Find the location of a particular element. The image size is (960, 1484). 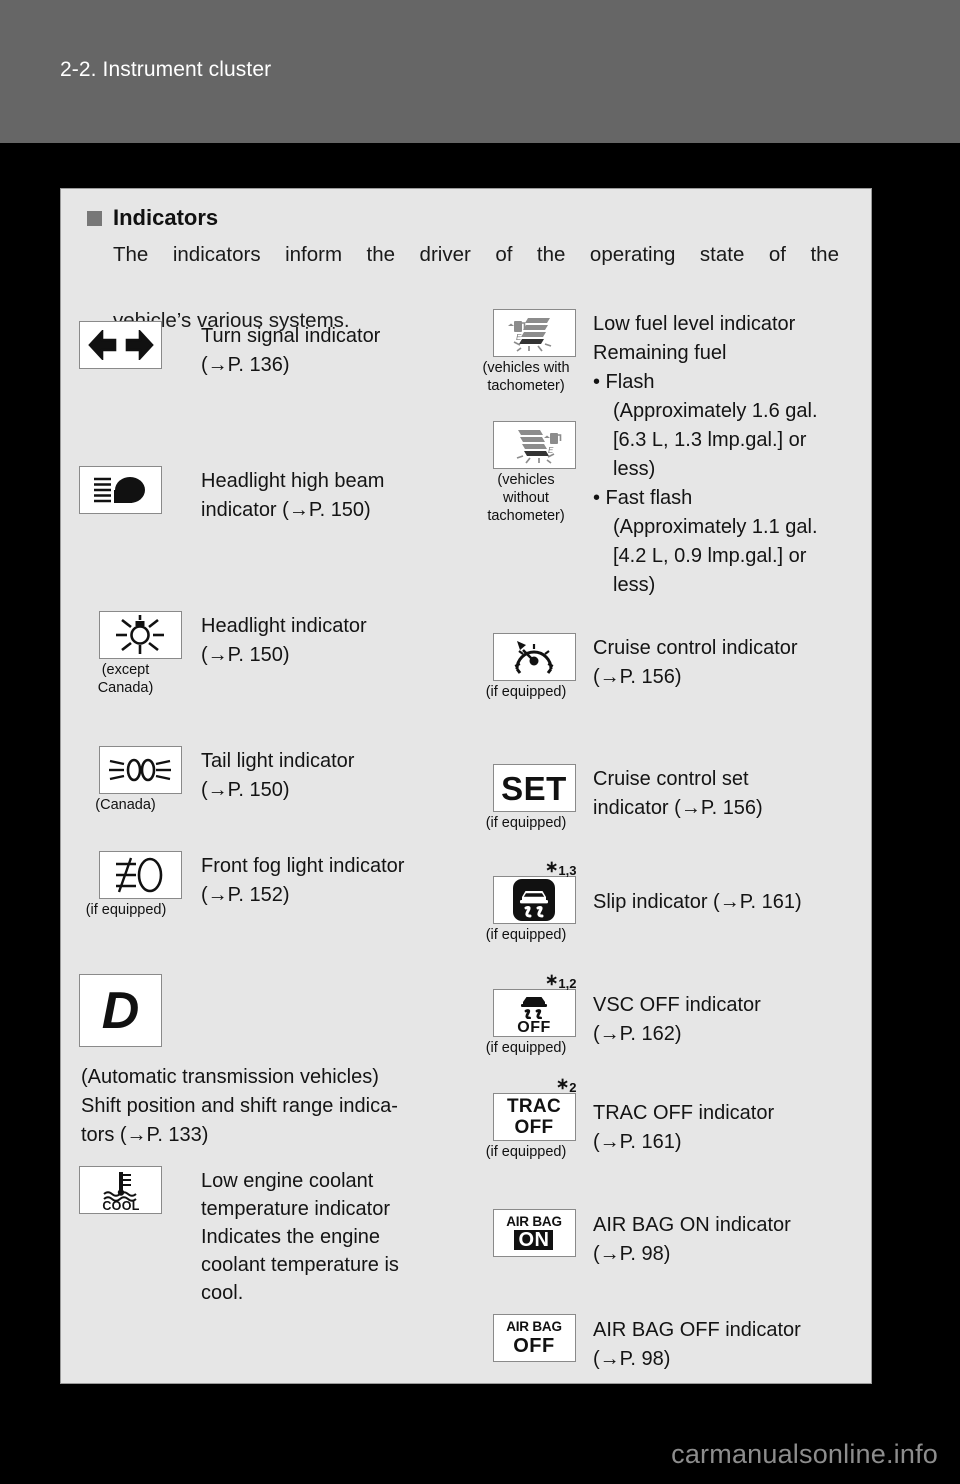

indicator-description: AIR BAG OFF indicator (→P. 98) is located at coordinates (697, 1344).